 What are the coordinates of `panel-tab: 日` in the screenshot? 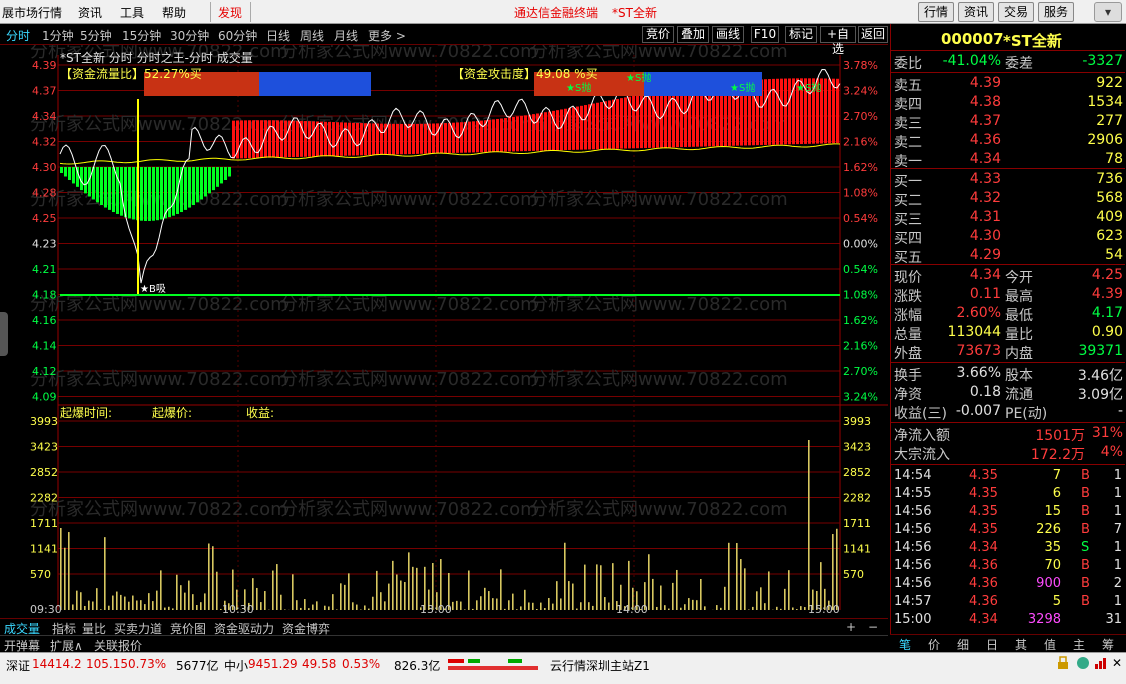 It's located at (992, 644).